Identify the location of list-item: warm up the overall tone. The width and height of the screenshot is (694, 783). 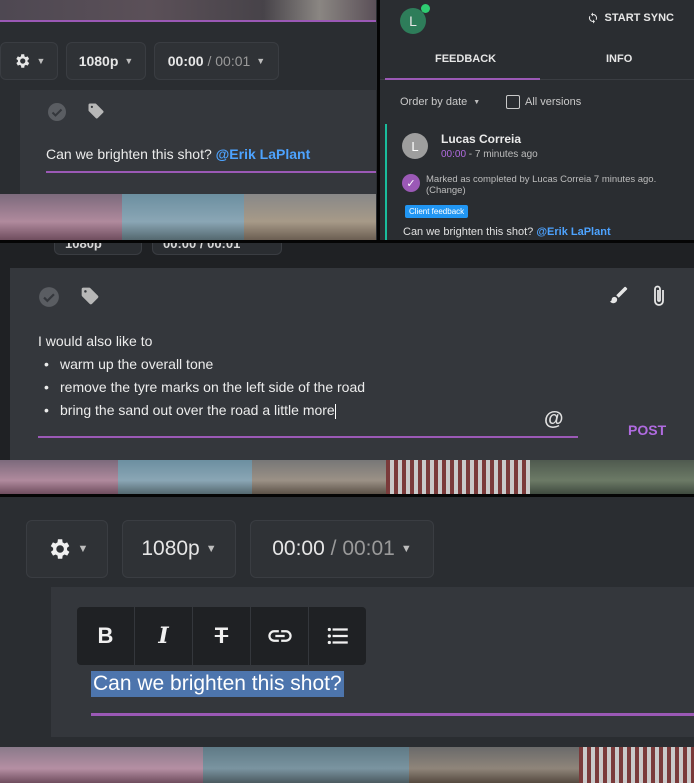
(201, 364).